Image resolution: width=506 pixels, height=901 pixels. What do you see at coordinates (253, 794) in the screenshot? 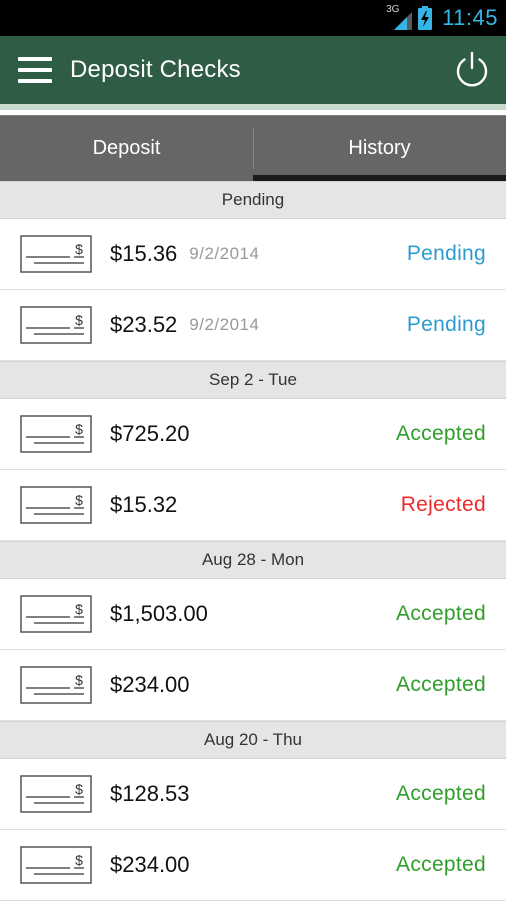
I see `list-item: $ $128.53 Accepted` at bounding box center [253, 794].